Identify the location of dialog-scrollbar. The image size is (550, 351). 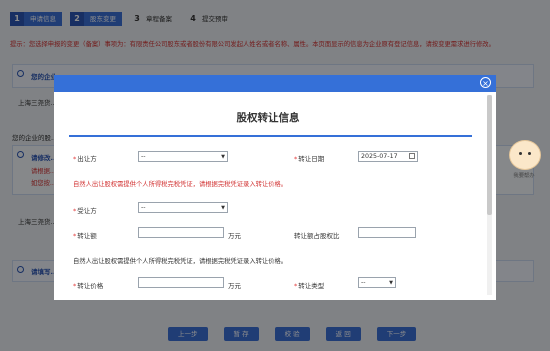
(489, 195).